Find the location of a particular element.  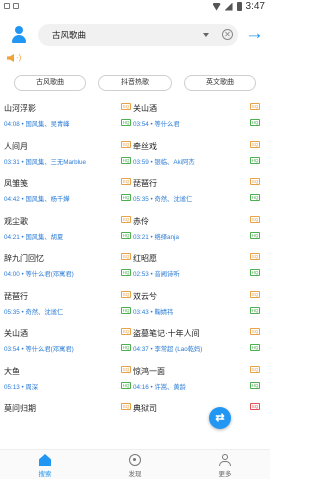

song-meta: 03:59 • 银临、Aki阿杰 is located at coordinates (164, 162).